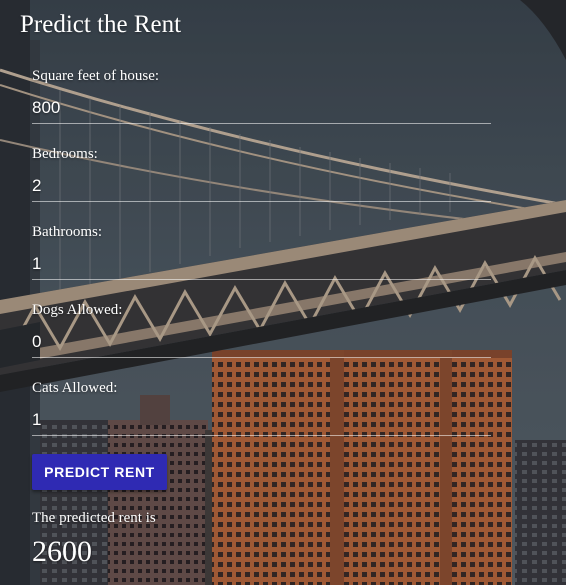 This screenshot has height=585, width=566. I want to click on cats-allowed-input, so click(261, 420).